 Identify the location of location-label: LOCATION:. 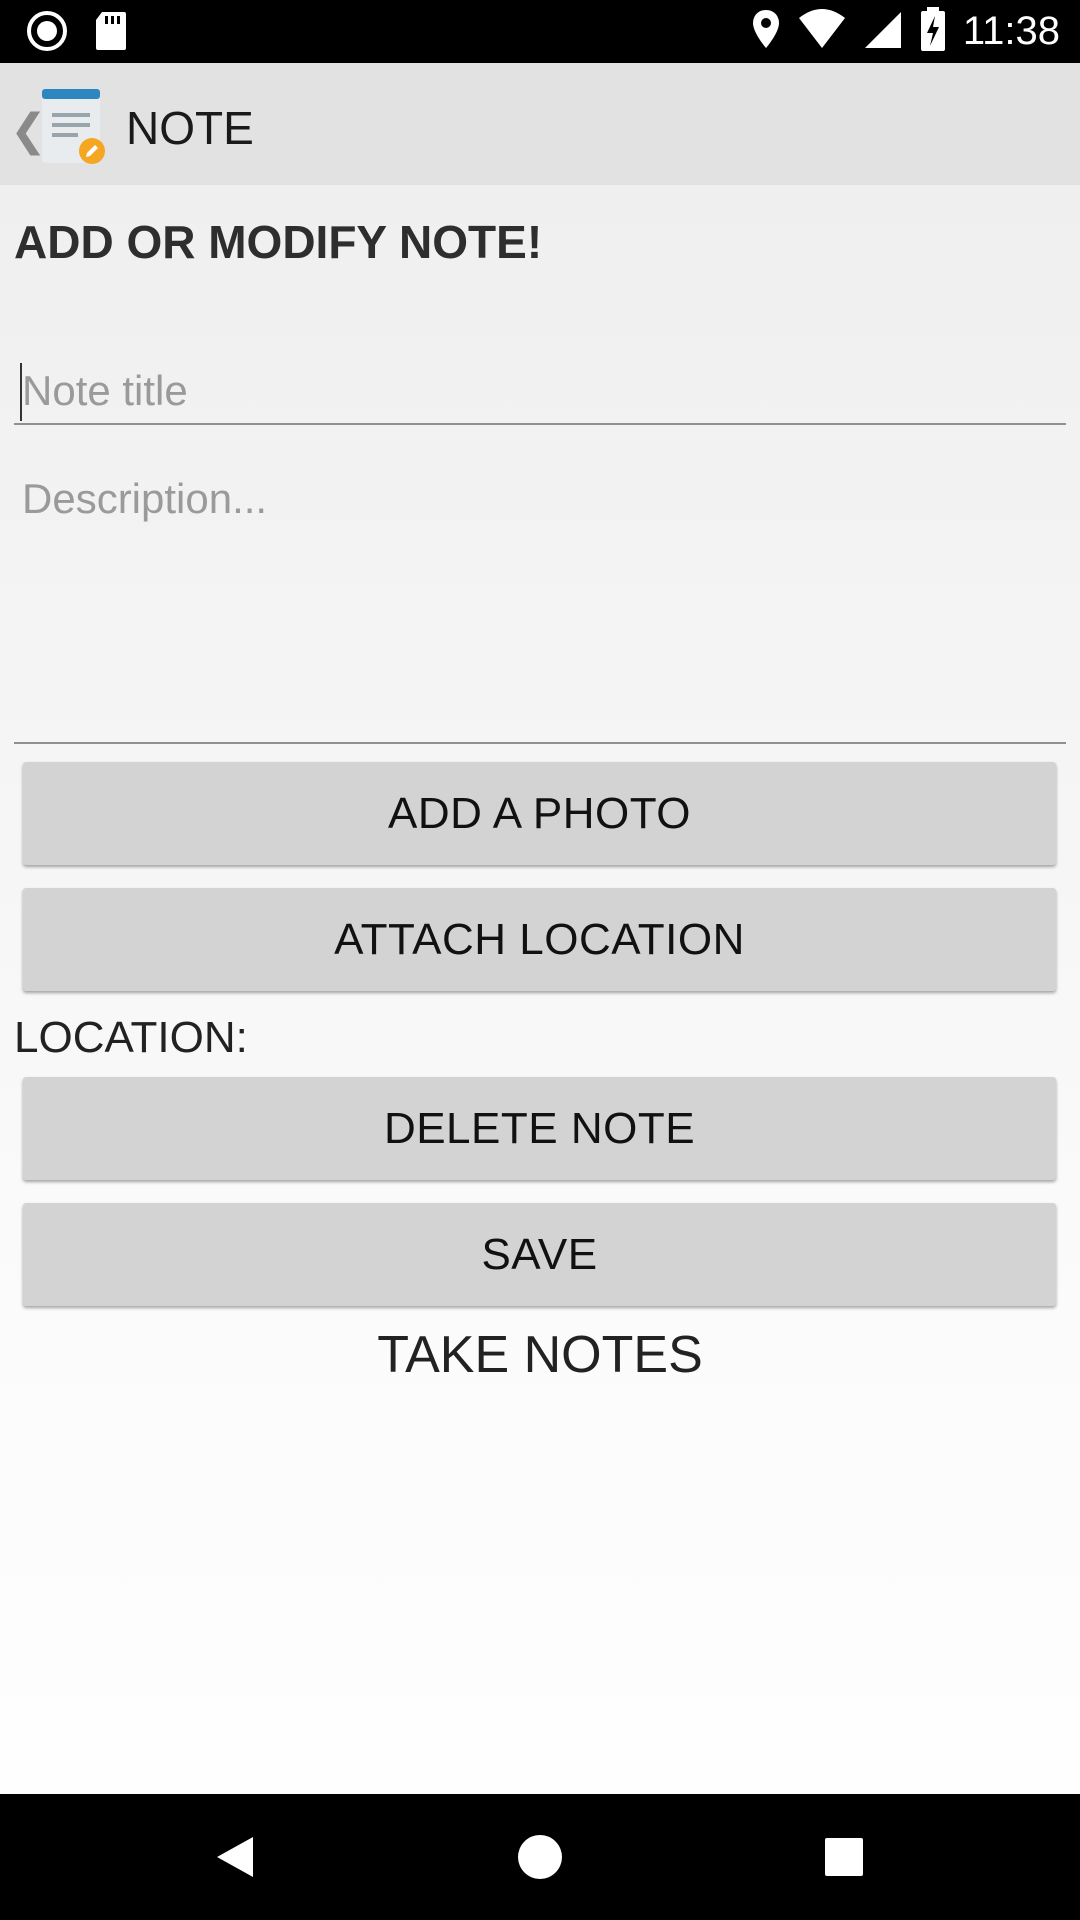
(131, 1037).